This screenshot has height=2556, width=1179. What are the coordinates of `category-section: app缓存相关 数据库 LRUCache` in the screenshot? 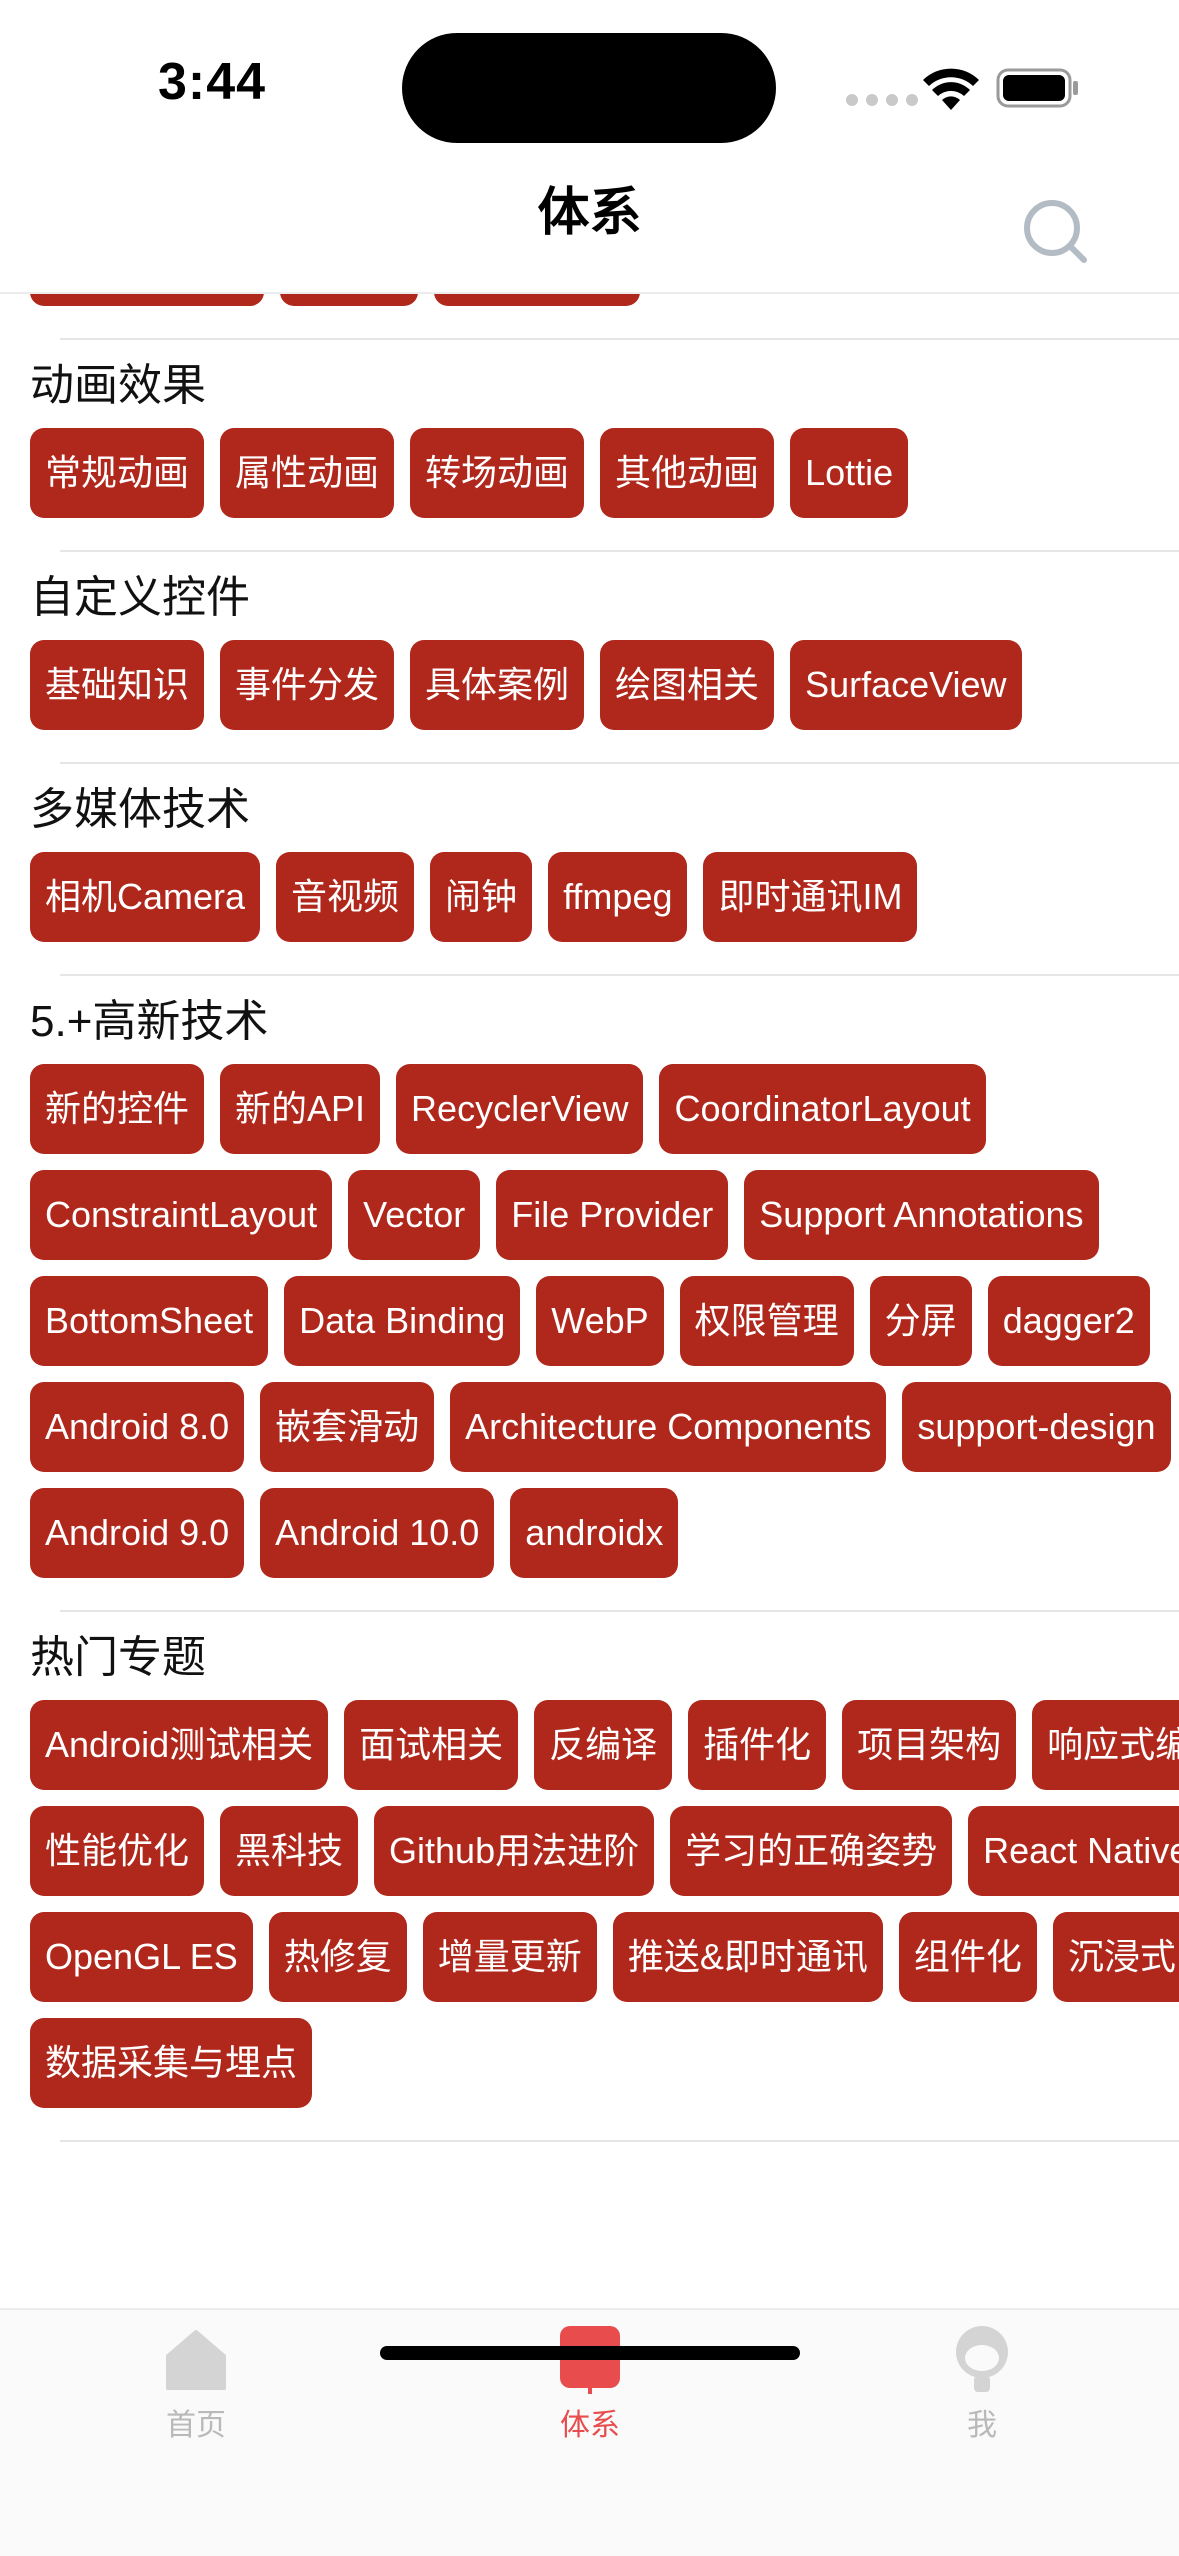 It's located at (589, 300).